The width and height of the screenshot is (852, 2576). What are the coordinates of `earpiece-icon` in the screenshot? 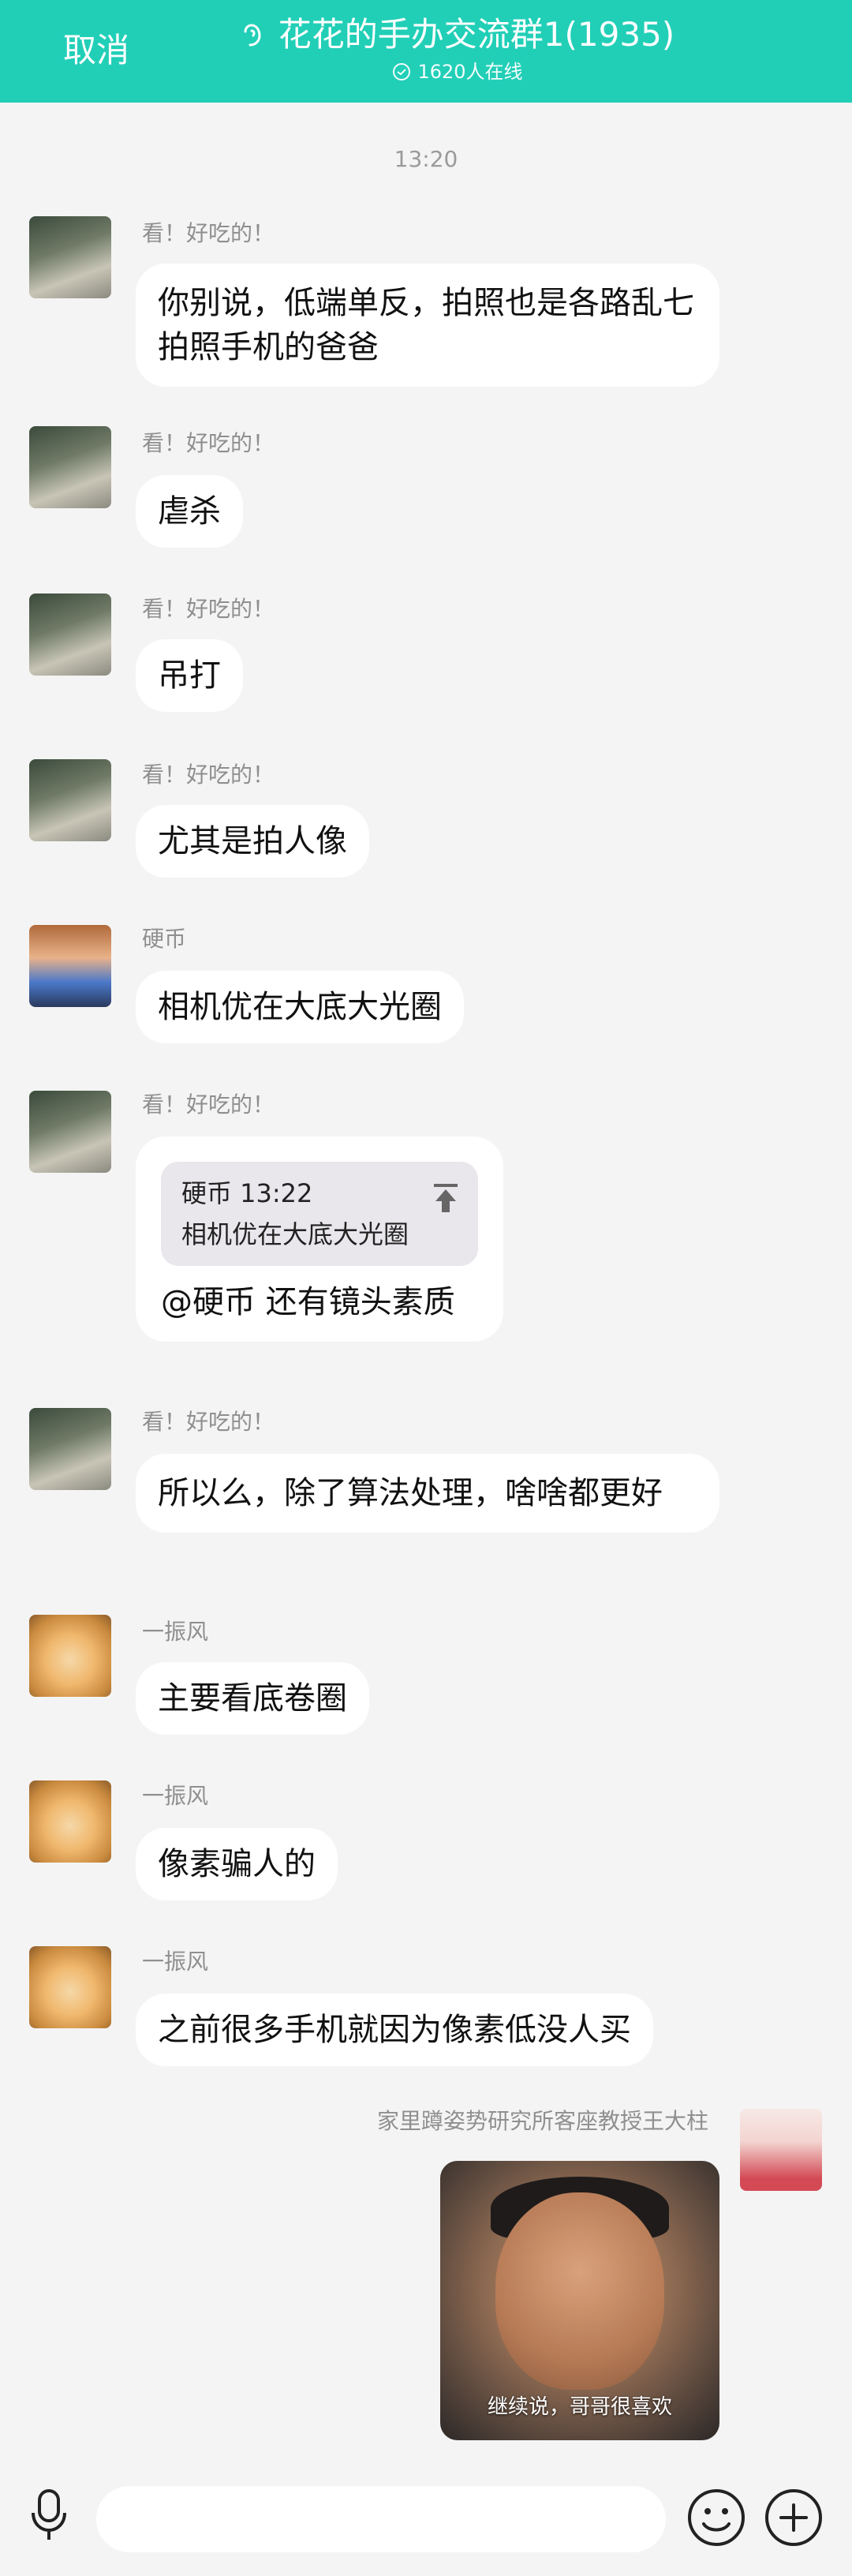 It's located at (252, 35).